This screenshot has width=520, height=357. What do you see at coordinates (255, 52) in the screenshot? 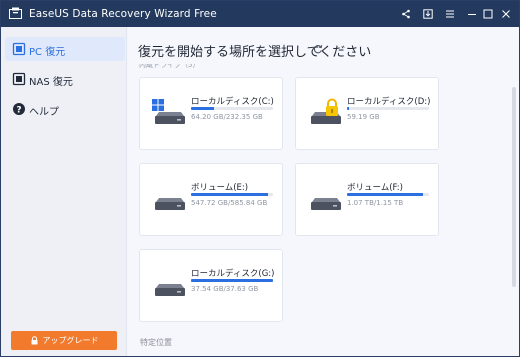
I see `page-title: 復元を開始する場所を選択してください` at bounding box center [255, 52].